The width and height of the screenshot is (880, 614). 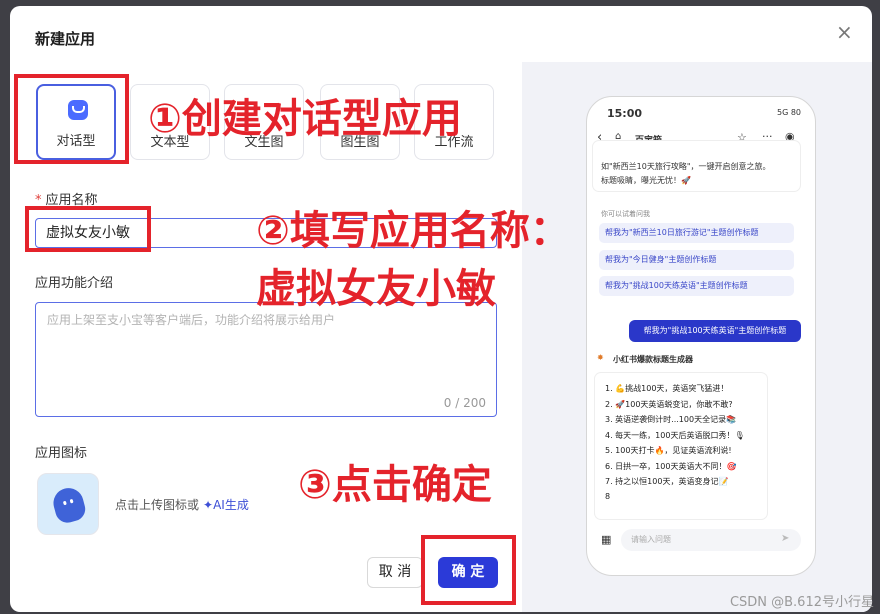 What do you see at coordinates (801, 602) in the screenshot?
I see `watermark: CSDN @B.612号小行星` at bounding box center [801, 602].